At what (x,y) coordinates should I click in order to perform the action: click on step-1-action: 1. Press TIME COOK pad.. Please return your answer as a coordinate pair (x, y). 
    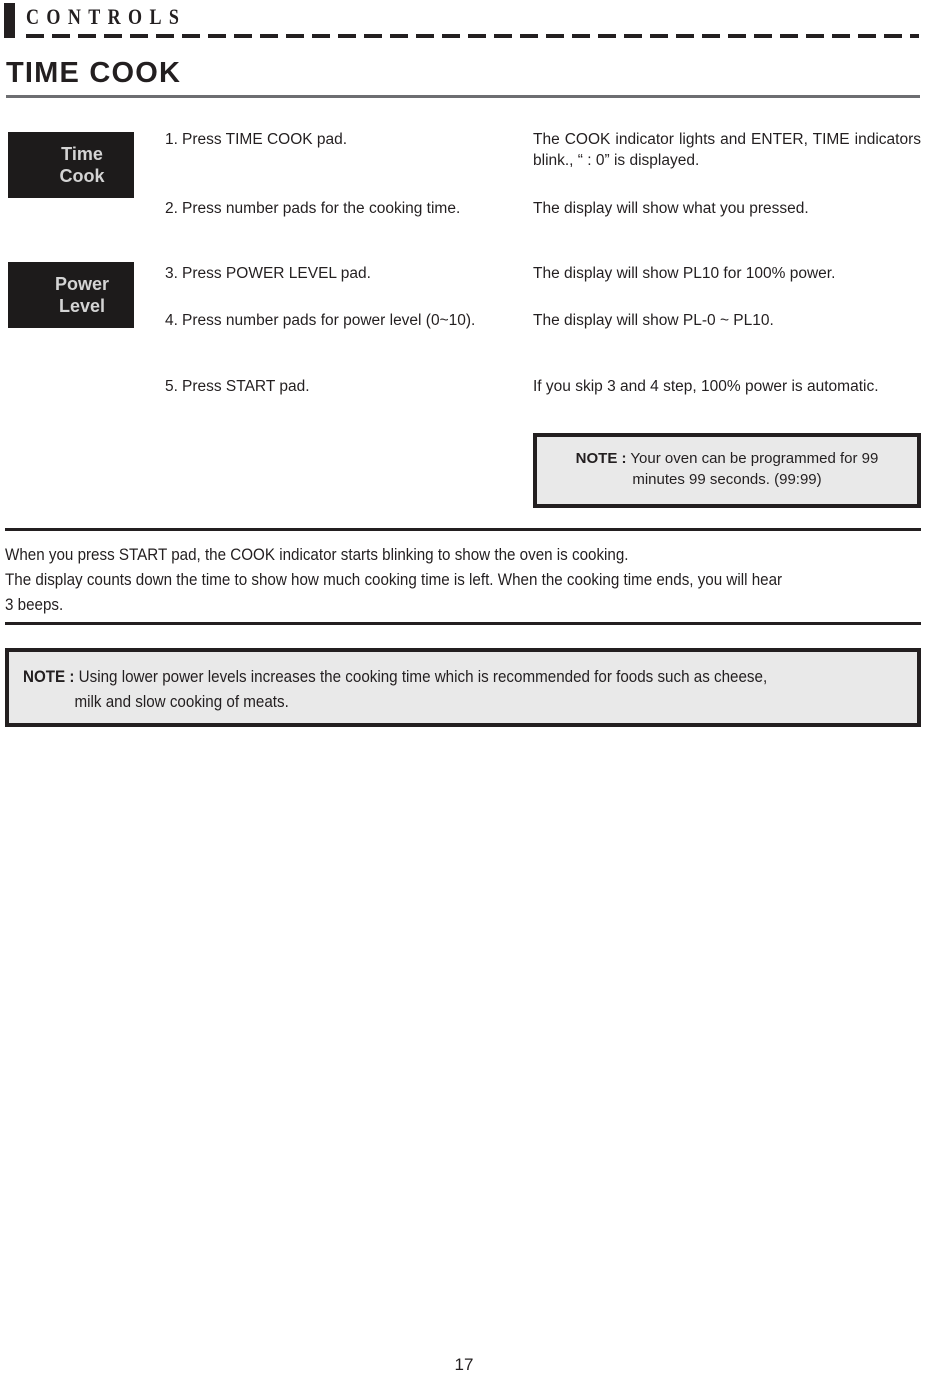
    Looking at the image, I should click on (335, 139).